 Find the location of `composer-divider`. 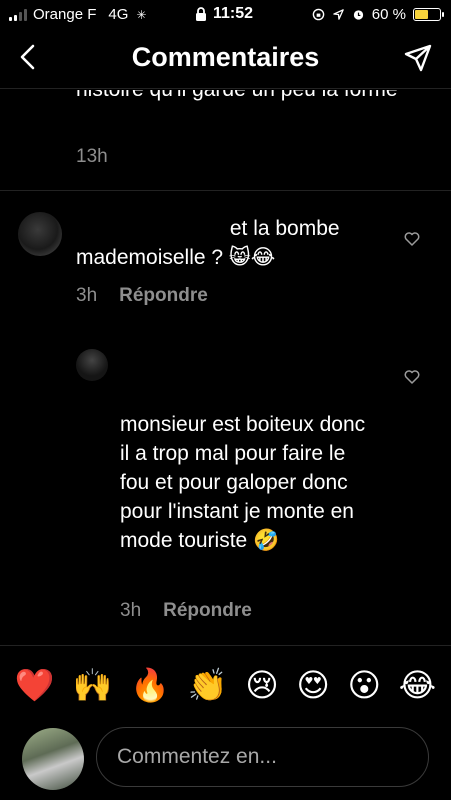

composer-divider is located at coordinates (225, 645).